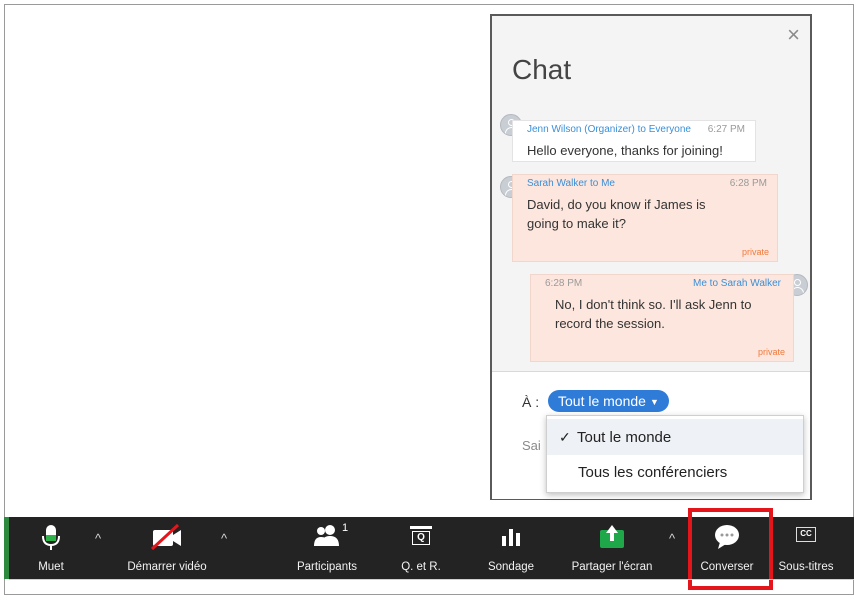  What do you see at coordinates (531, 402) in the screenshot?
I see `recipient-label: À :` at bounding box center [531, 402].